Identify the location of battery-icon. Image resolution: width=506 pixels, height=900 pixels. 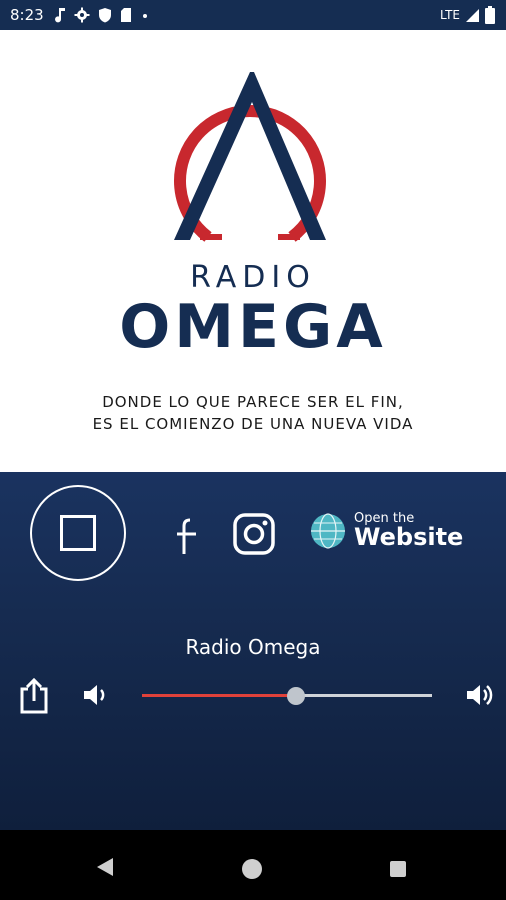
(490, 15).